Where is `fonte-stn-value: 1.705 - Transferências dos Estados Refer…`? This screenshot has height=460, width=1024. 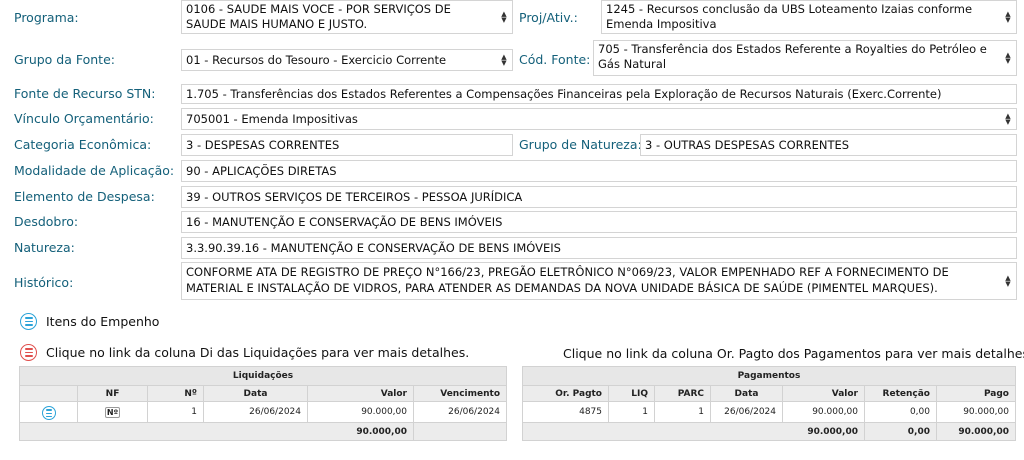 fonte-stn-value: 1.705 - Transferências dos Estados Refer… is located at coordinates (564, 94).